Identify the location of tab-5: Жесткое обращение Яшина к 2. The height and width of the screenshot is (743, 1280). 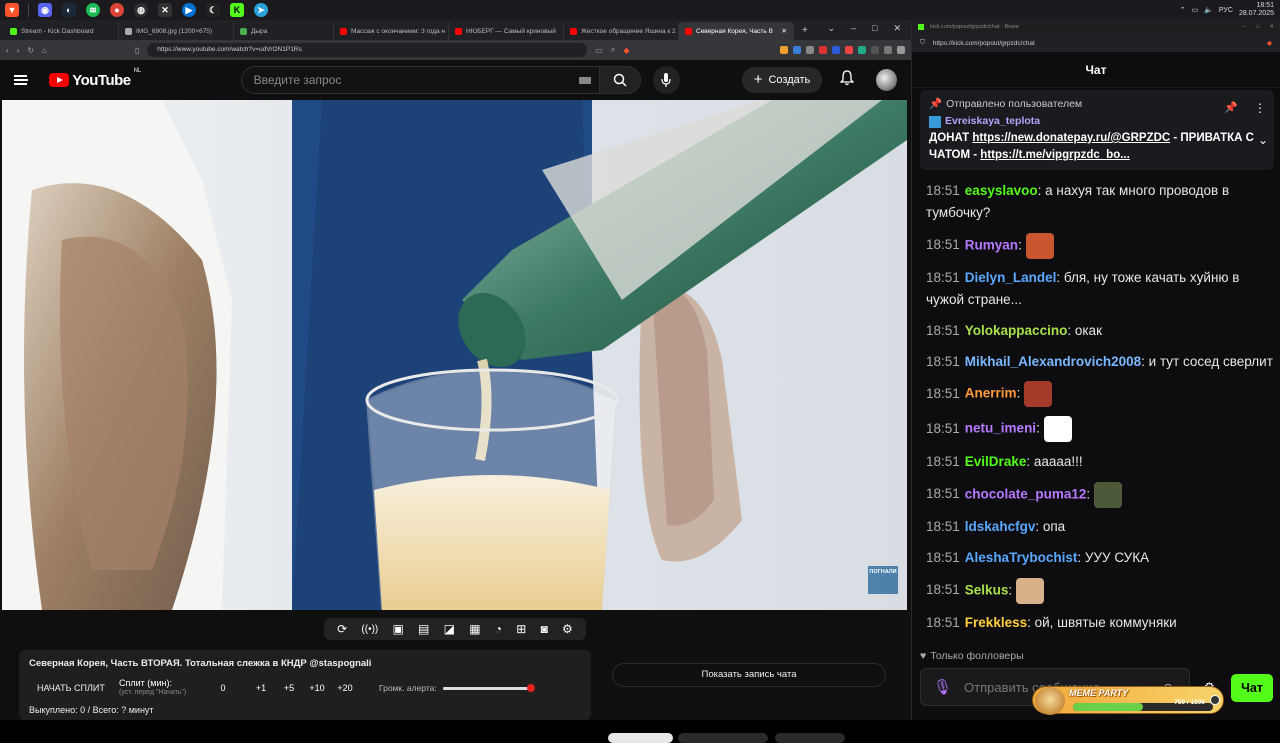
(621, 31).